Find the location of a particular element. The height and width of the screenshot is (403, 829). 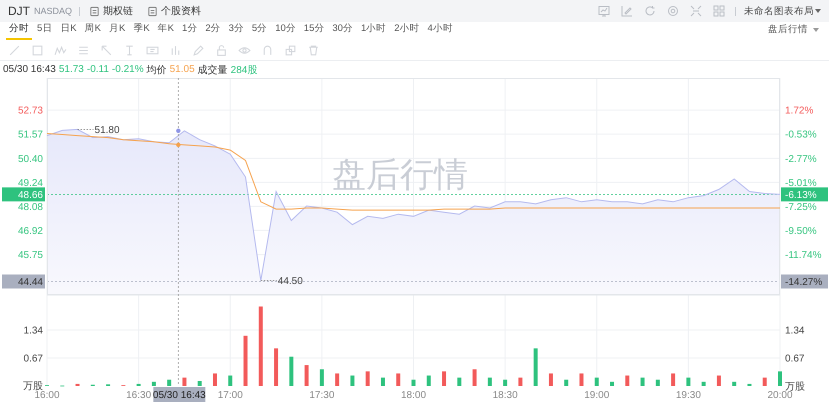

wave-tool-icon is located at coordinates (60, 50).